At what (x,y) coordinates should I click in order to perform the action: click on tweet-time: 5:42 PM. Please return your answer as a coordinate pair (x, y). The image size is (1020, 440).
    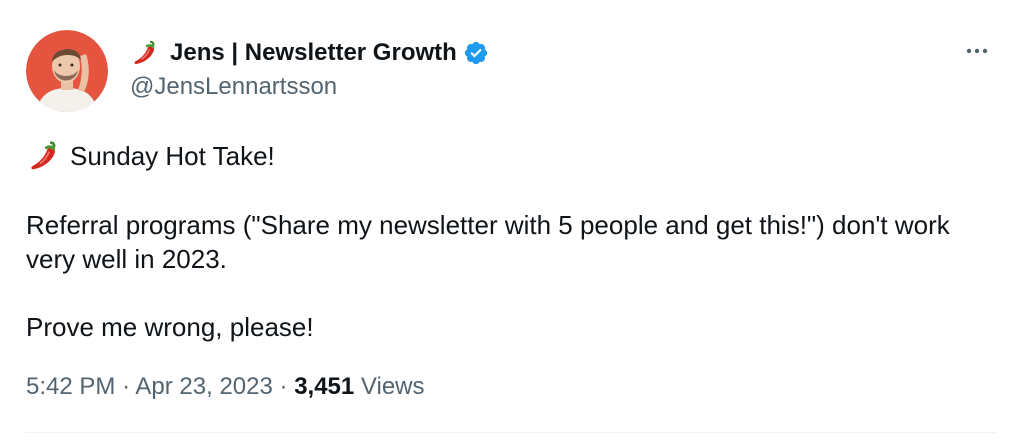
    Looking at the image, I should click on (70, 386).